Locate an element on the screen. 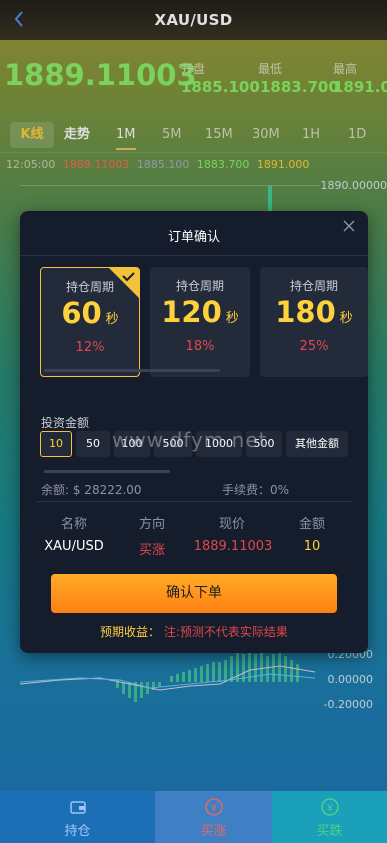  period-value: 120 秒 is located at coordinates (200, 312).